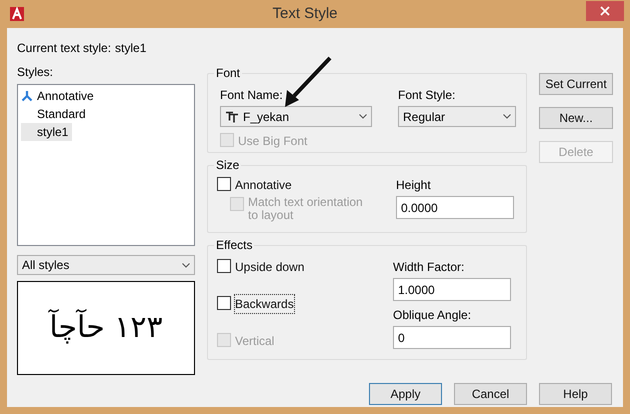 The height and width of the screenshot is (414, 630). What do you see at coordinates (575, 394) in the screenshot?
I see `dialog-button: Help` at bounding box center [575, 394].